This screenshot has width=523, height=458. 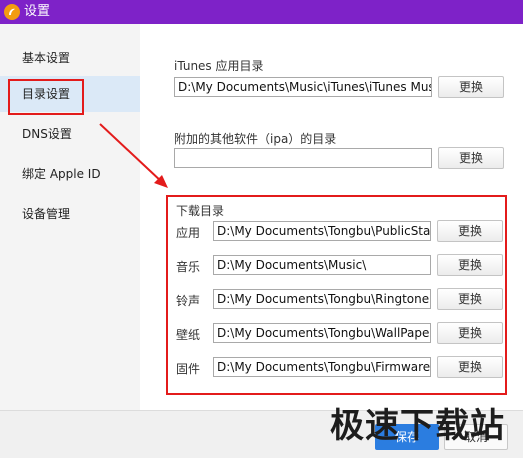 What do you see at coordinates (255, 139) in the screenshot?
I see `ipa-dir-label: 附加的其他软件（ipa）的目录` at bounding box center [255, 139].